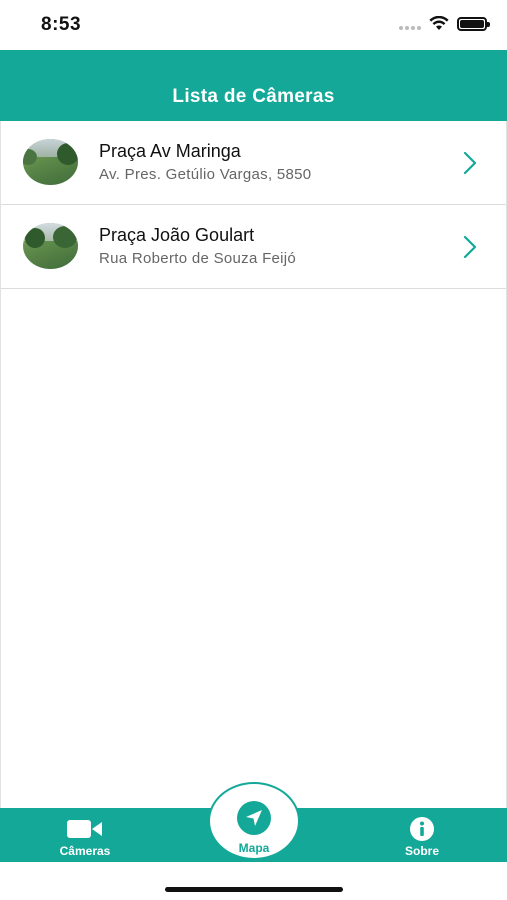 The image size is (507, 900). I want to click on video-camera-icon, so click(85, 829).